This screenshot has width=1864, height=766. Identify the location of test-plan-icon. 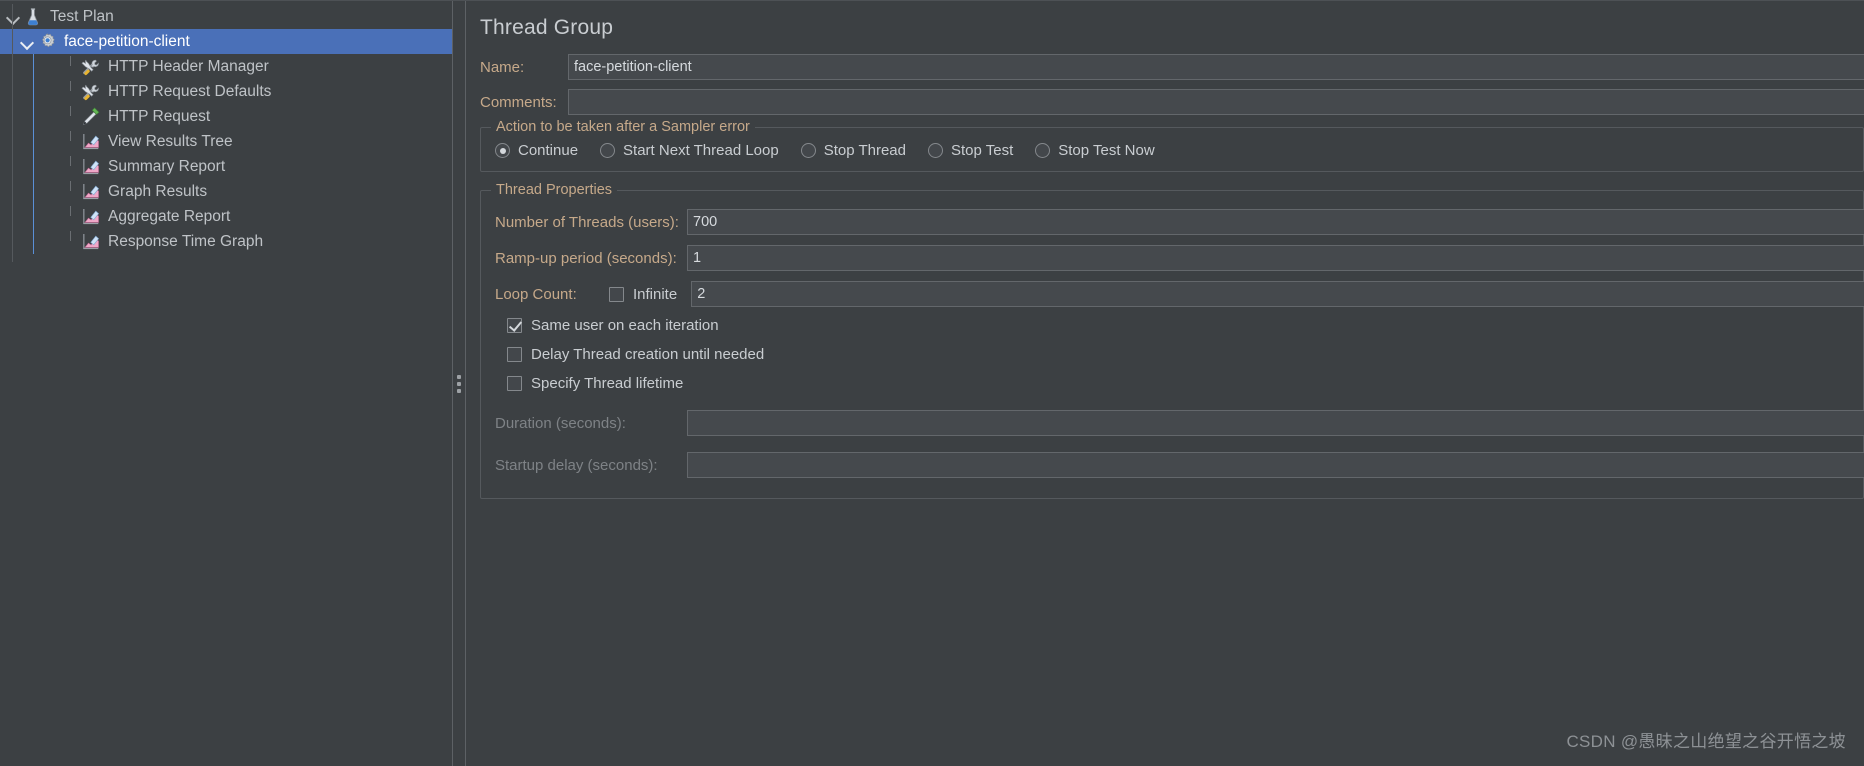
(33, 17).